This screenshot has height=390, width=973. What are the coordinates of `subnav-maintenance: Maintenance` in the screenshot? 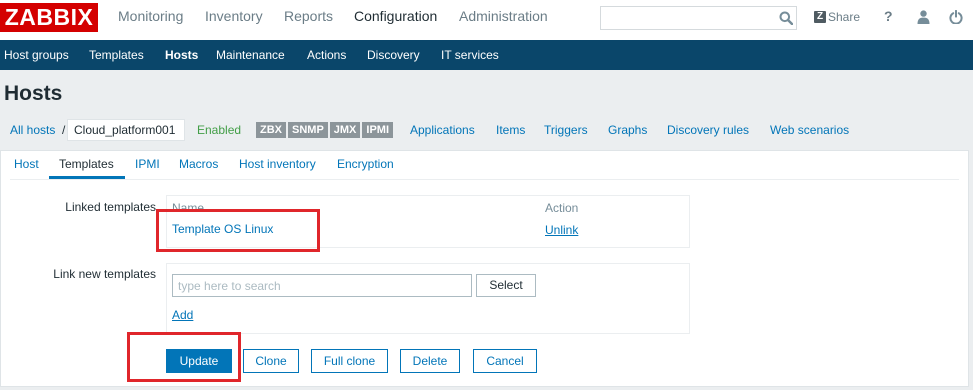 It's located at (250, 55).